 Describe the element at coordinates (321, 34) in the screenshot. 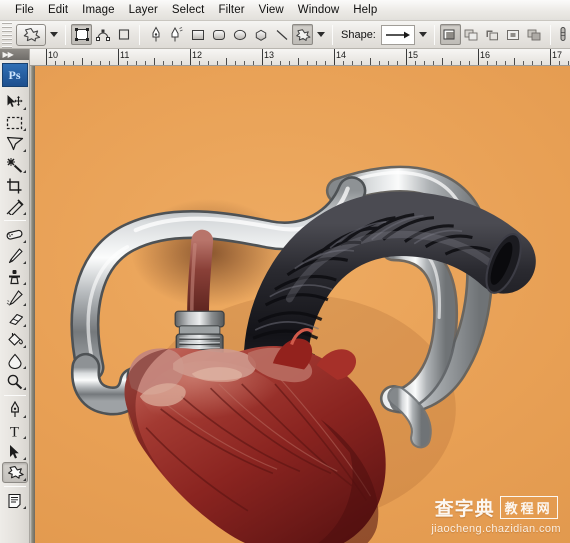

I see `shape-tool-chevron-down-icon` at that location.